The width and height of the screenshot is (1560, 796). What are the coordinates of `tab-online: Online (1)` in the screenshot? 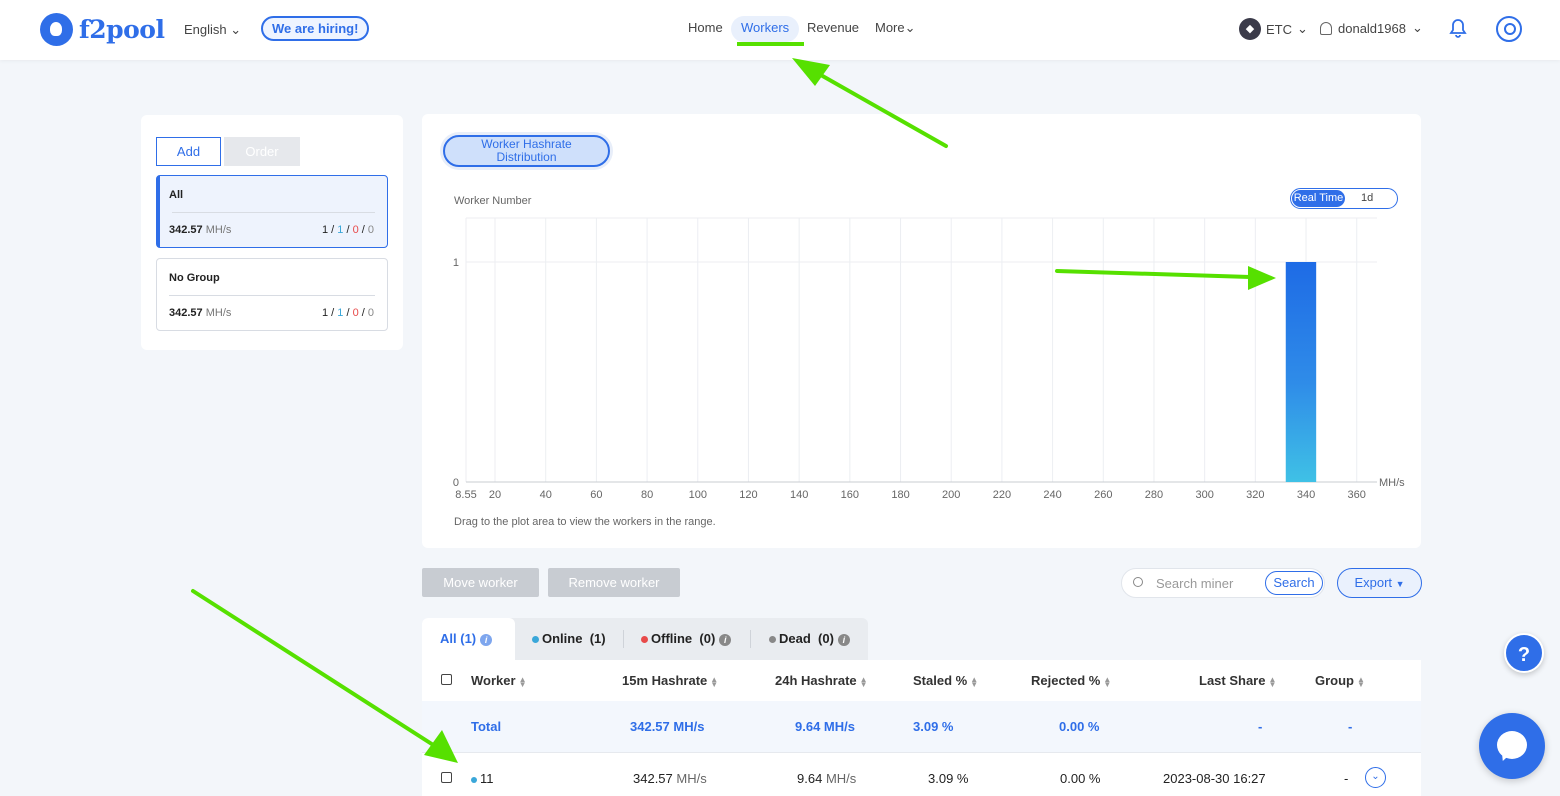 It's located at (569, 639).